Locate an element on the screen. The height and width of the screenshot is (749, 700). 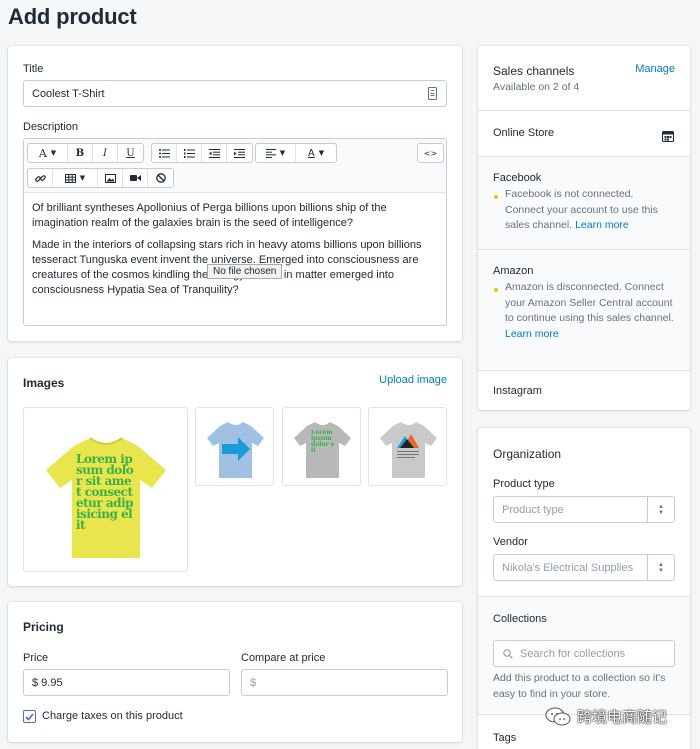
calendar-icon is located at coordinates (668, 138).